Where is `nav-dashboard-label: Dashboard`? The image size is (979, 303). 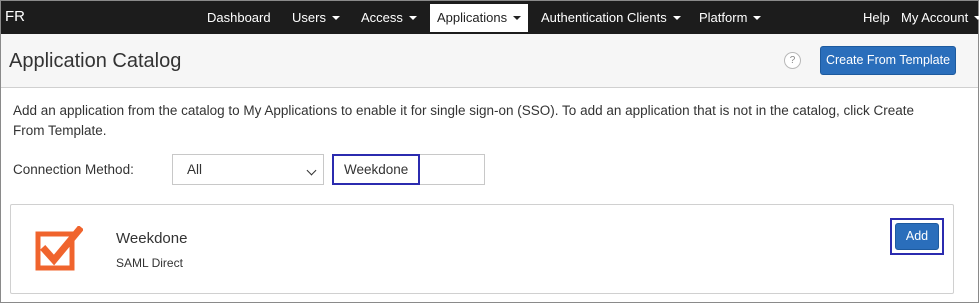
nav-dashboard-label: Dashboard is located at coordinates (239, 17).